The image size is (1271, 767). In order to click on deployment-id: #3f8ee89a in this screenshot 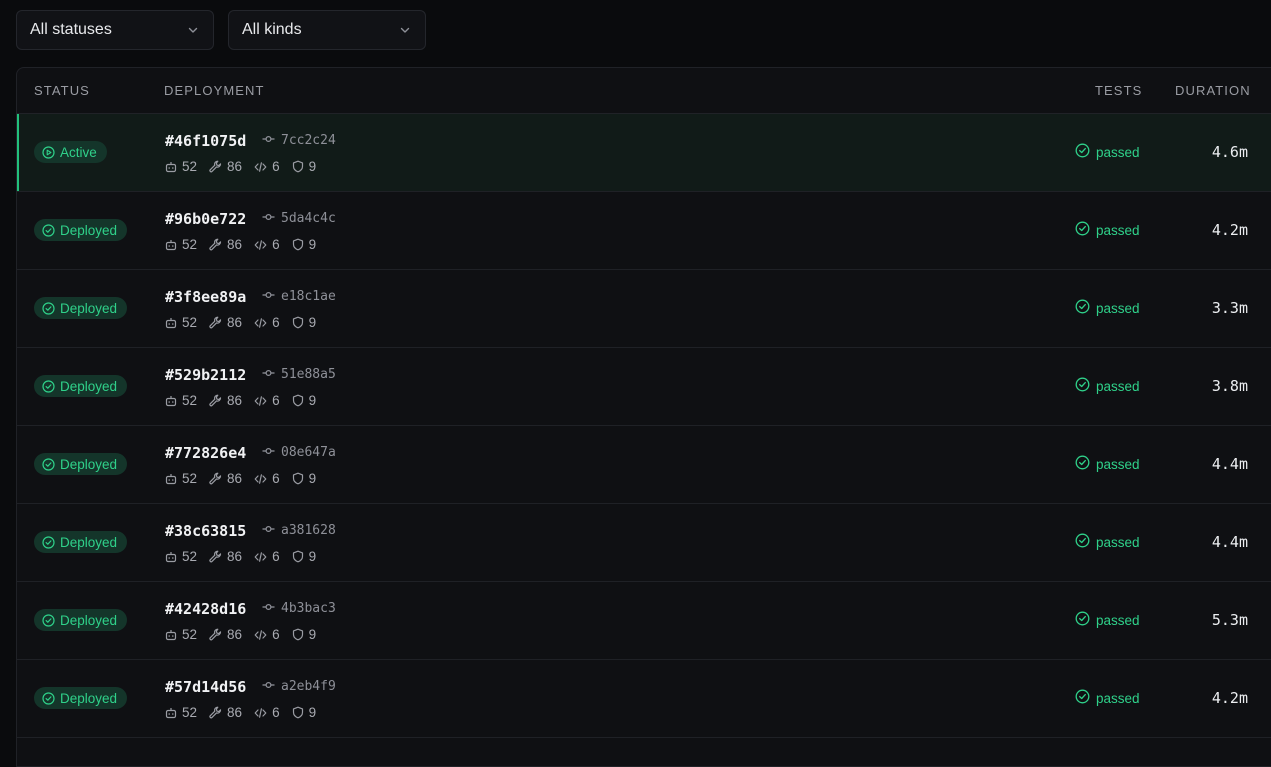, I will do `click(205, 297)`.